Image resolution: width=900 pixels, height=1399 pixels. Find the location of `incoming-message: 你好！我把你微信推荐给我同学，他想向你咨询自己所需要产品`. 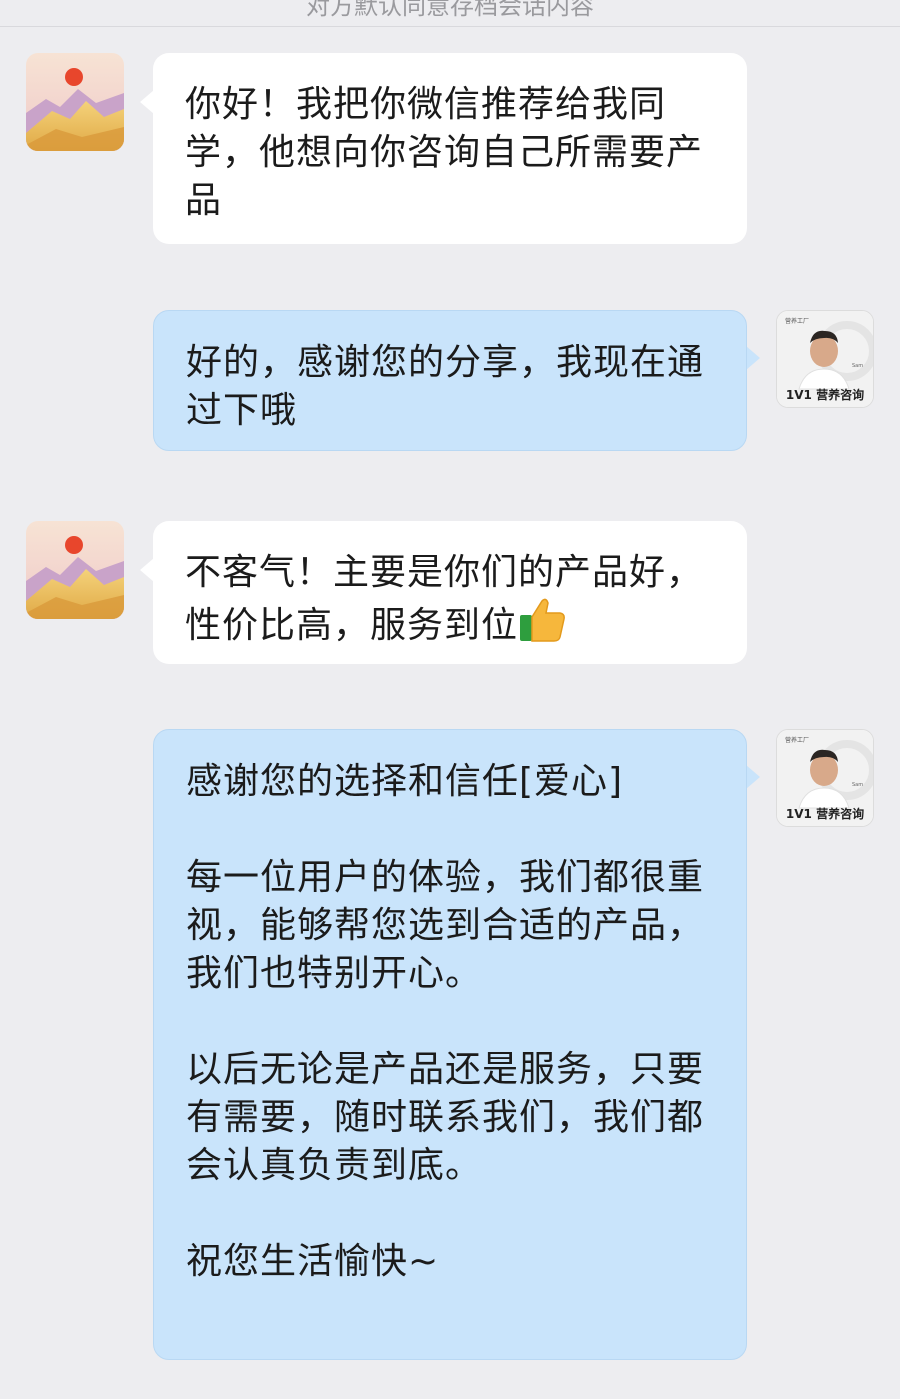

incoming-message: 你好！我把你微信推荐给我同学，他想向你咨询自己所需要产品 is located at coordinates (450, 148).